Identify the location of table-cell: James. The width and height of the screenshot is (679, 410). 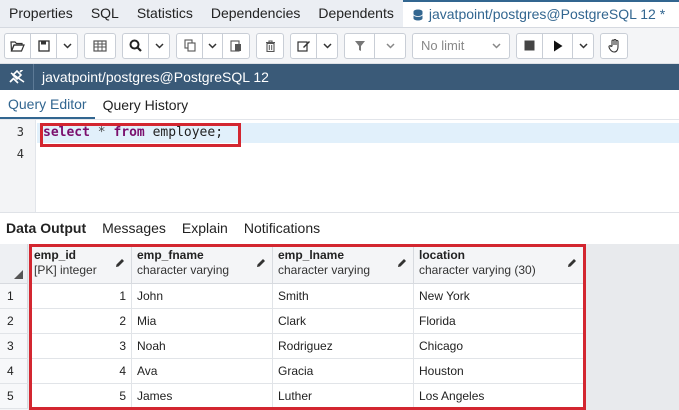
(202, 396).